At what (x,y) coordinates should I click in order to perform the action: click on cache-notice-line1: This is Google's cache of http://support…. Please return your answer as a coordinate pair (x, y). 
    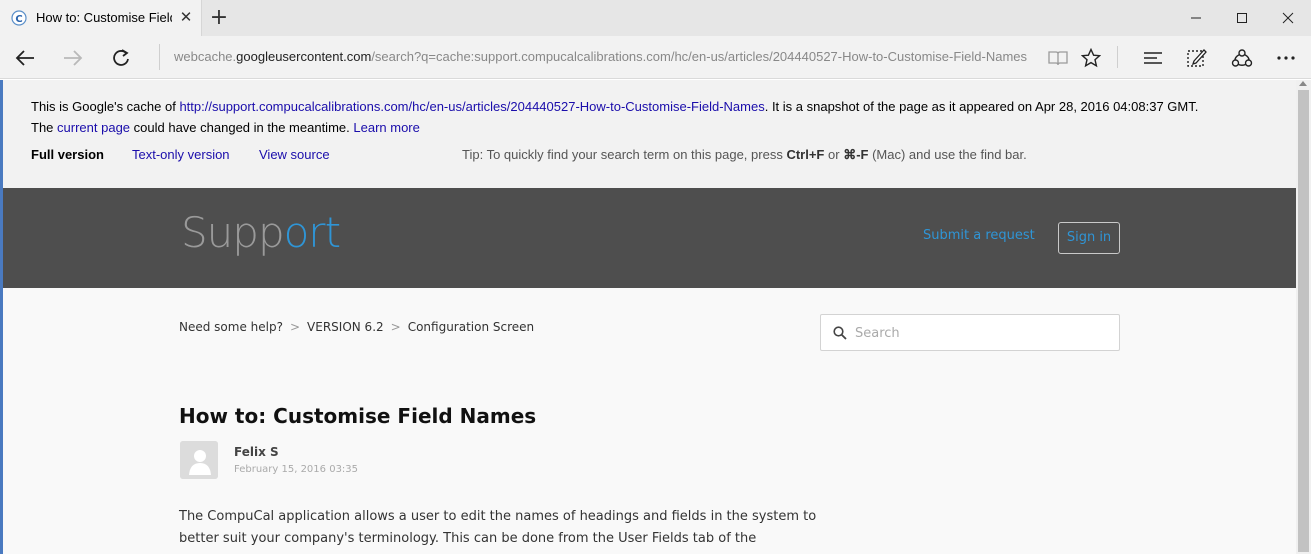
    Looking at the image, I should click on (615, 106).